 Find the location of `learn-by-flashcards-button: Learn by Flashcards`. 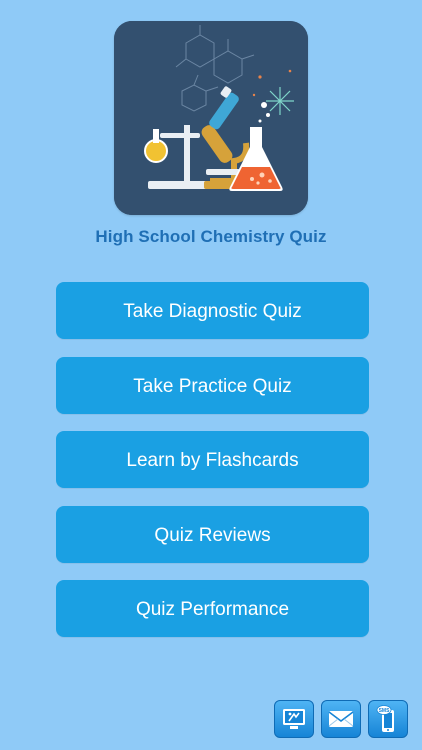

learn-by-flashcards-button: Learn by Flashcards is located at coordinates (212, 459).